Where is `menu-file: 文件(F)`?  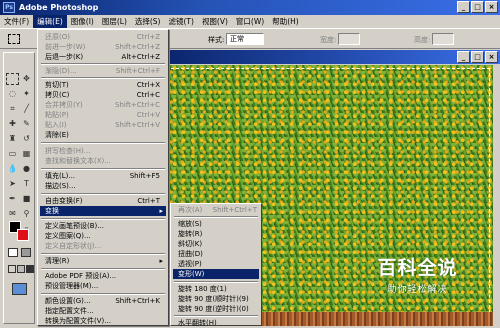
menu-file: 文件(F) is located at coordinates (16, 21).